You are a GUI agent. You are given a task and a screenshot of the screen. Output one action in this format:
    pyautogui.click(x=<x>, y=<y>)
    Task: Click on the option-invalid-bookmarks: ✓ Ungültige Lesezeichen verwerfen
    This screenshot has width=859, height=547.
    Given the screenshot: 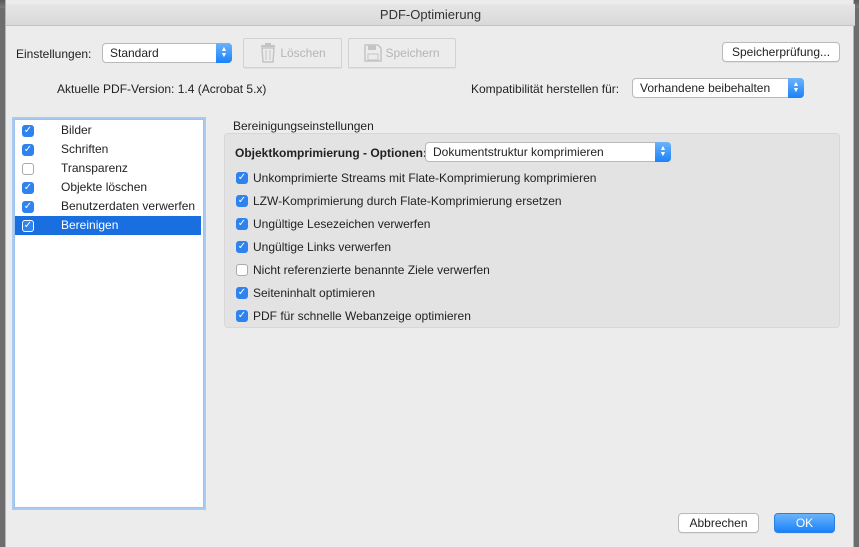 What is the action you would take?
    pyautogui.click(x=333, y=224)
    